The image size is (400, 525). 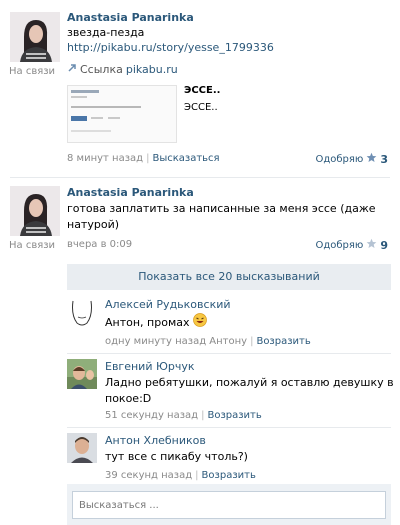 I want to click on reply-text-content: Антон, промах, so click(x=147, y=322).